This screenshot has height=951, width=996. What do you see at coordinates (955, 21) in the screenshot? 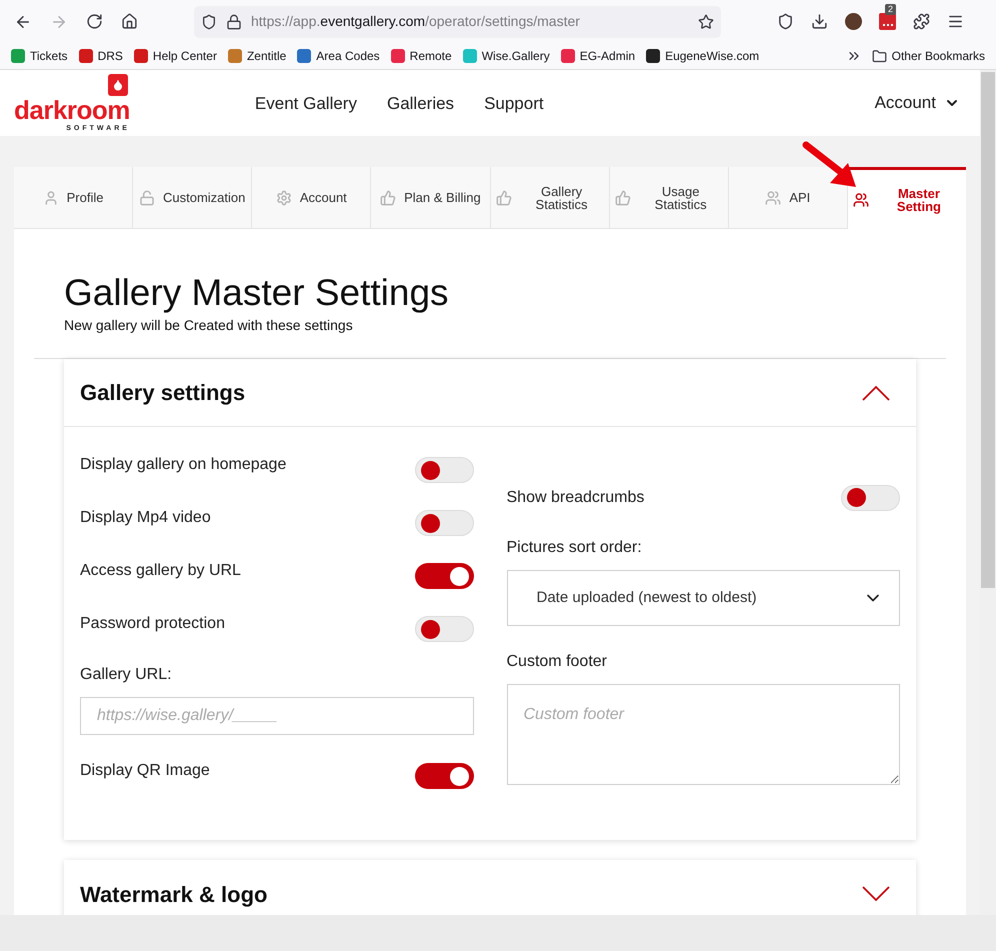
I see `menu-icon` at bounding box center [955, 21].